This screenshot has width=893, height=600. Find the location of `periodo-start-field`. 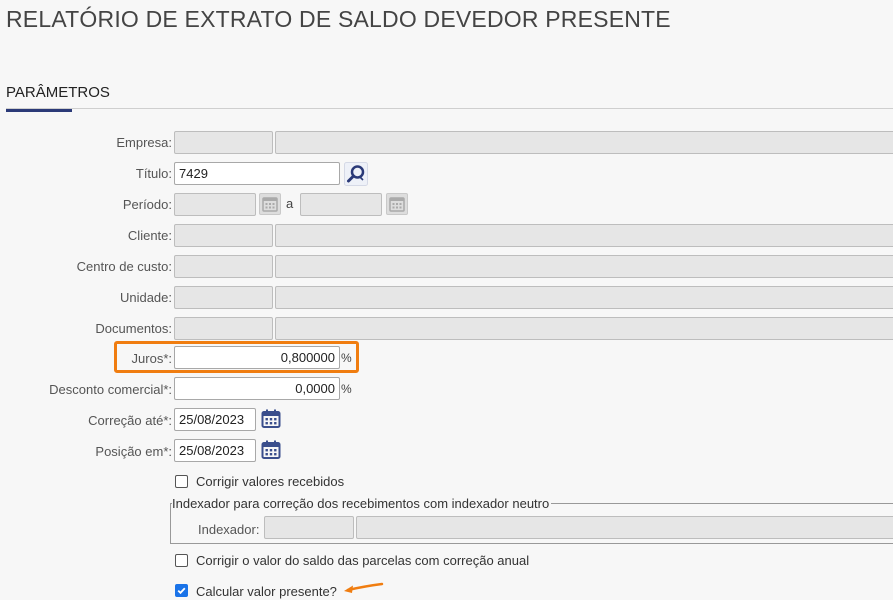

periodo-start-field is located at coordinates (215, 204).